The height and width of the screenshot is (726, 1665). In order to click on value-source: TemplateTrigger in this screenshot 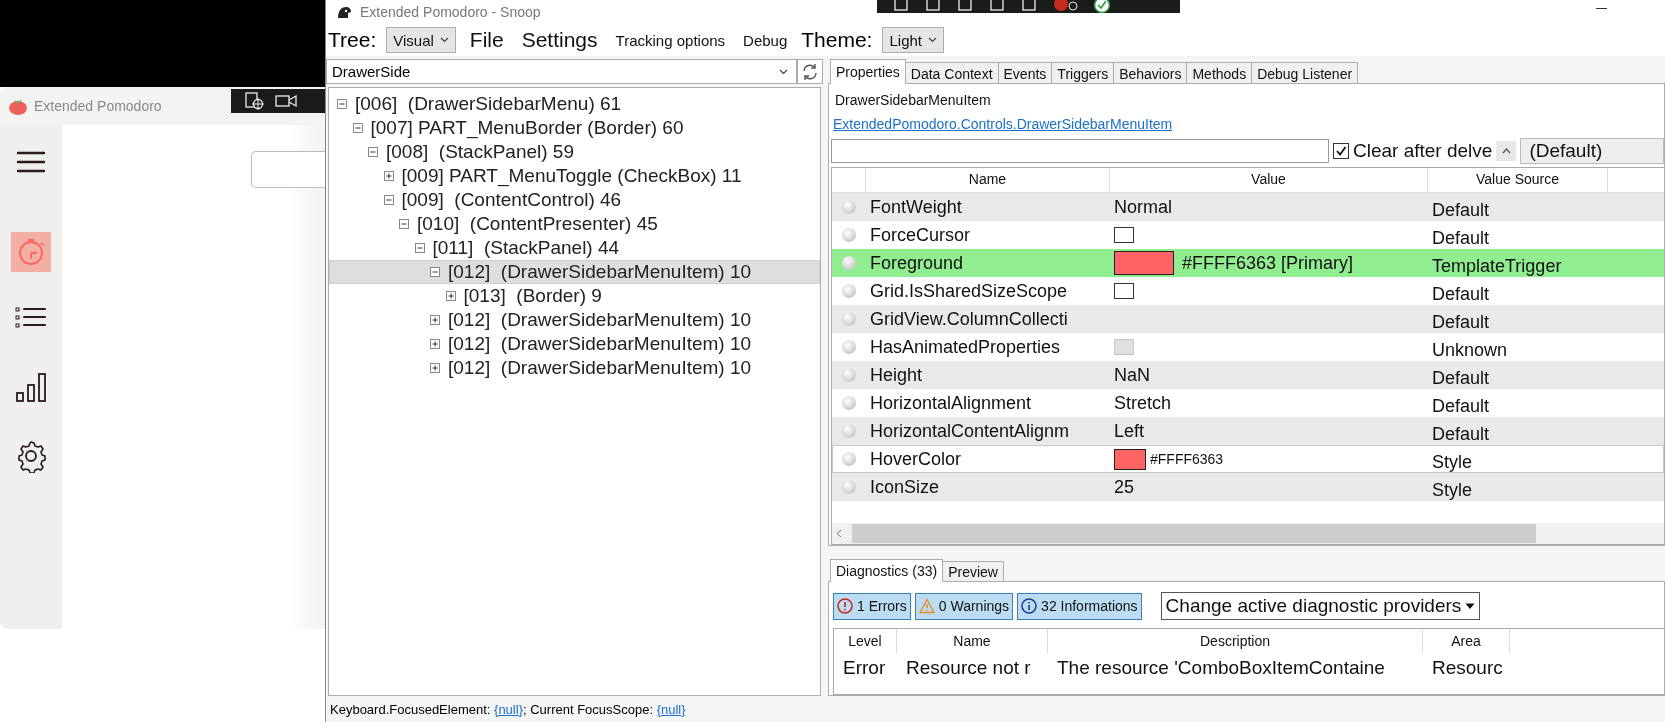, I will do `click(1497, 265)`.